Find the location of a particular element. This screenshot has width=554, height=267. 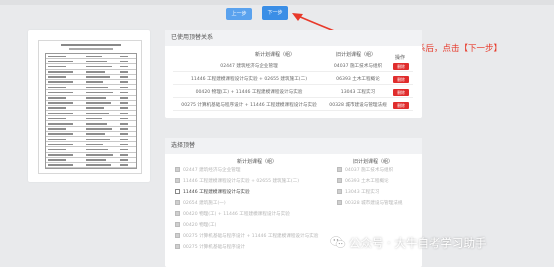

old-option-label: 13043 工程实习 is located at coordinates (362, 192).